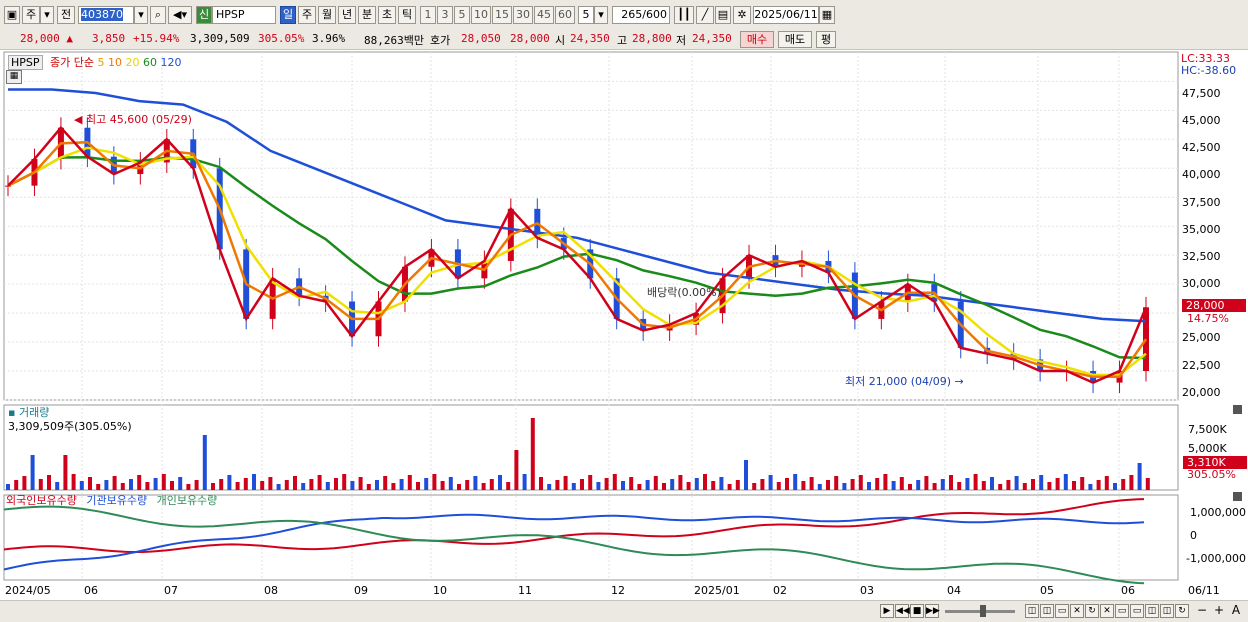  I want to click on high-price: 28,800, so click(652, 38).